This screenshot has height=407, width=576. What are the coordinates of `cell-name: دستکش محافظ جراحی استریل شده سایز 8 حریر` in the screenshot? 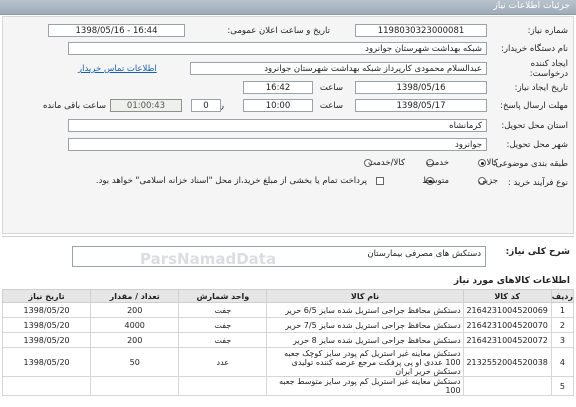 It's located at (365, 340).